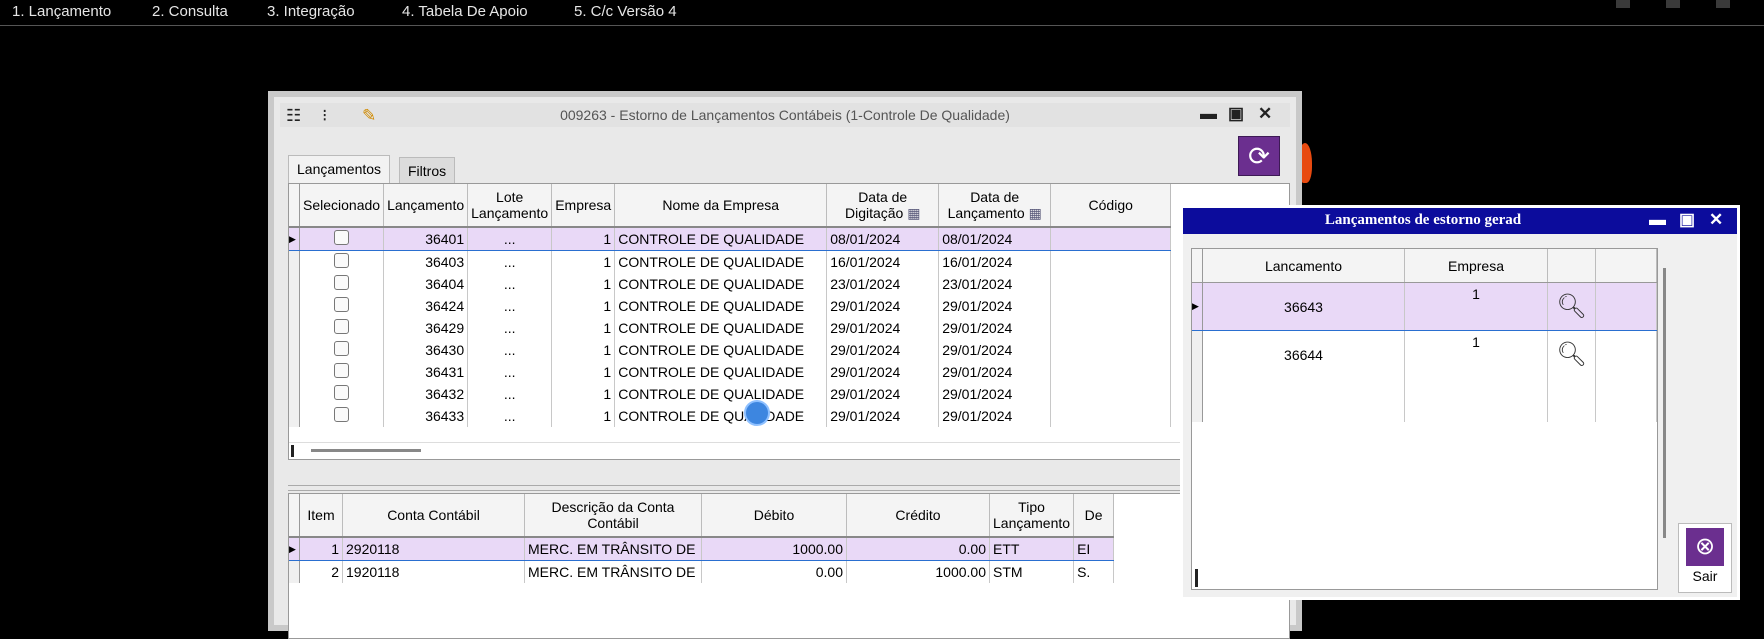 The height and width of the screenshot is (639, 1764). Describe the element at coordinates (1259, 156) in the screenshot. I see `refresh-button: ⟳` at that location.